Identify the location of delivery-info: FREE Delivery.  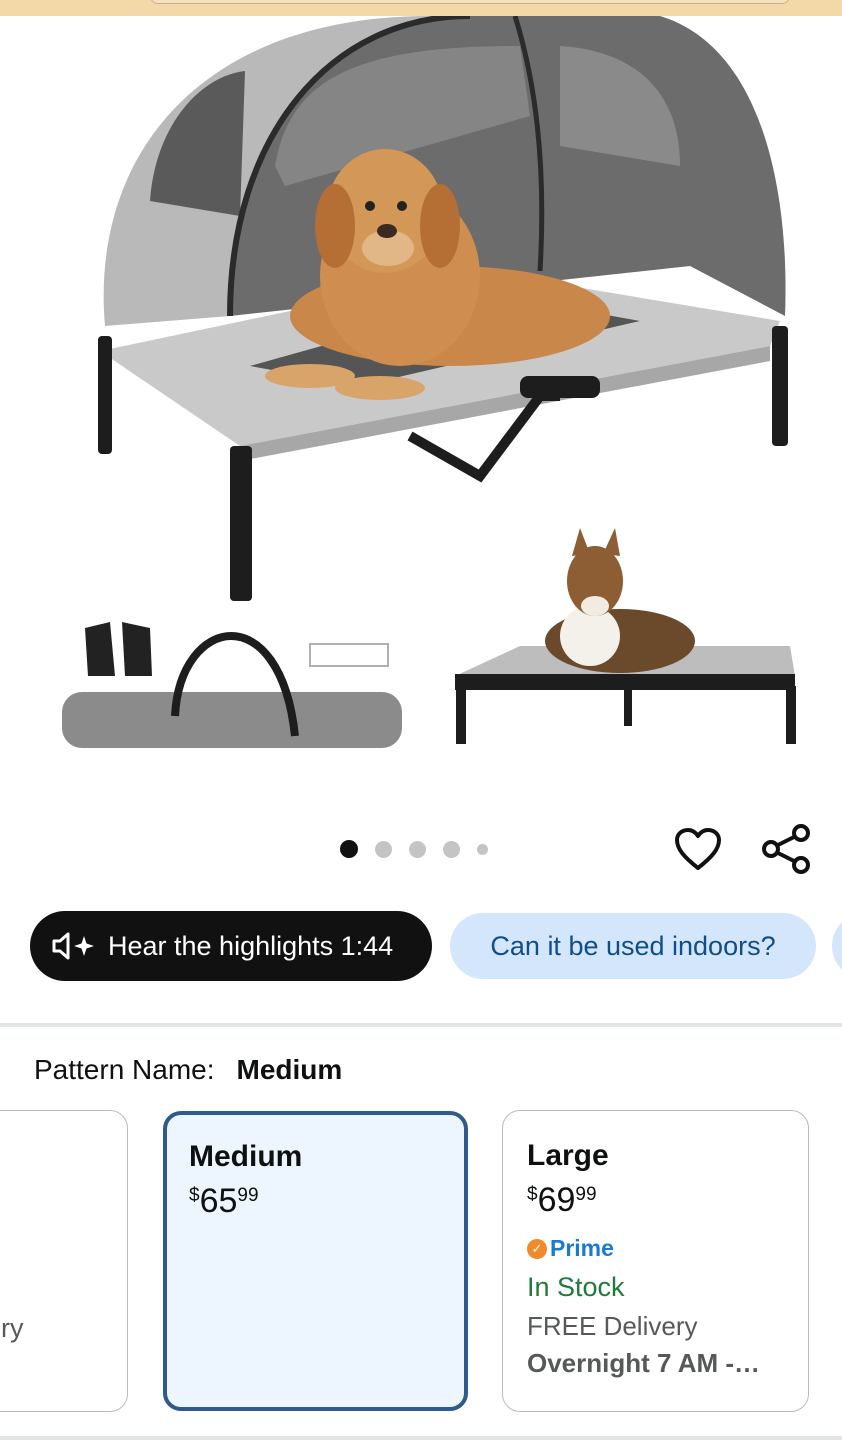
(612, 1326).